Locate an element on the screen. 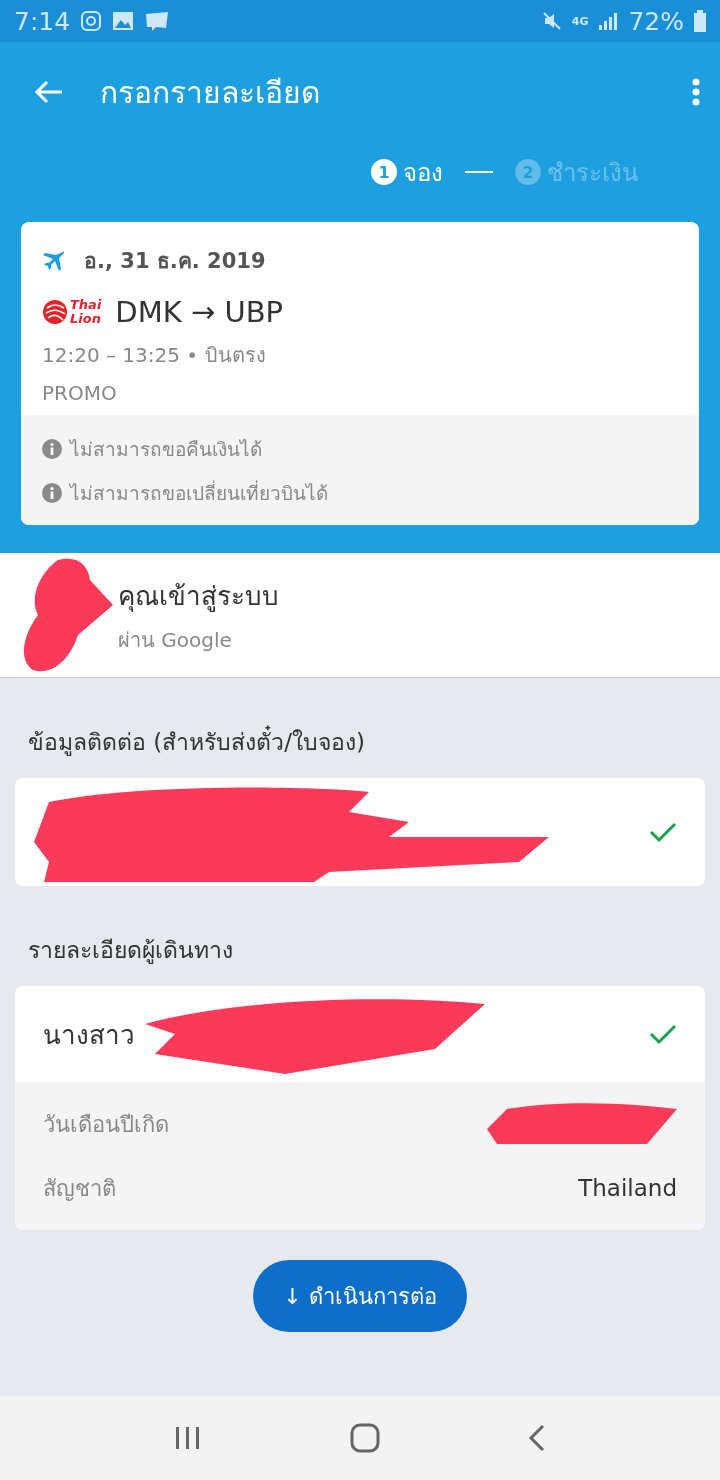 The height and width of the screenshot is (1480, 720). field-label: วันเดือนปีเกิด is located at coordinates (106, 1124).